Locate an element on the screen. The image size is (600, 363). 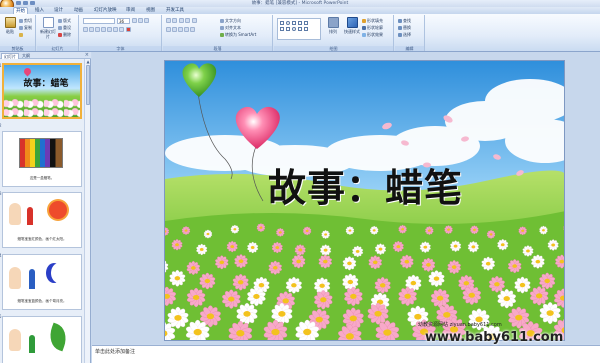
cut-button: 剪切 is located at coordinates (25, 20).